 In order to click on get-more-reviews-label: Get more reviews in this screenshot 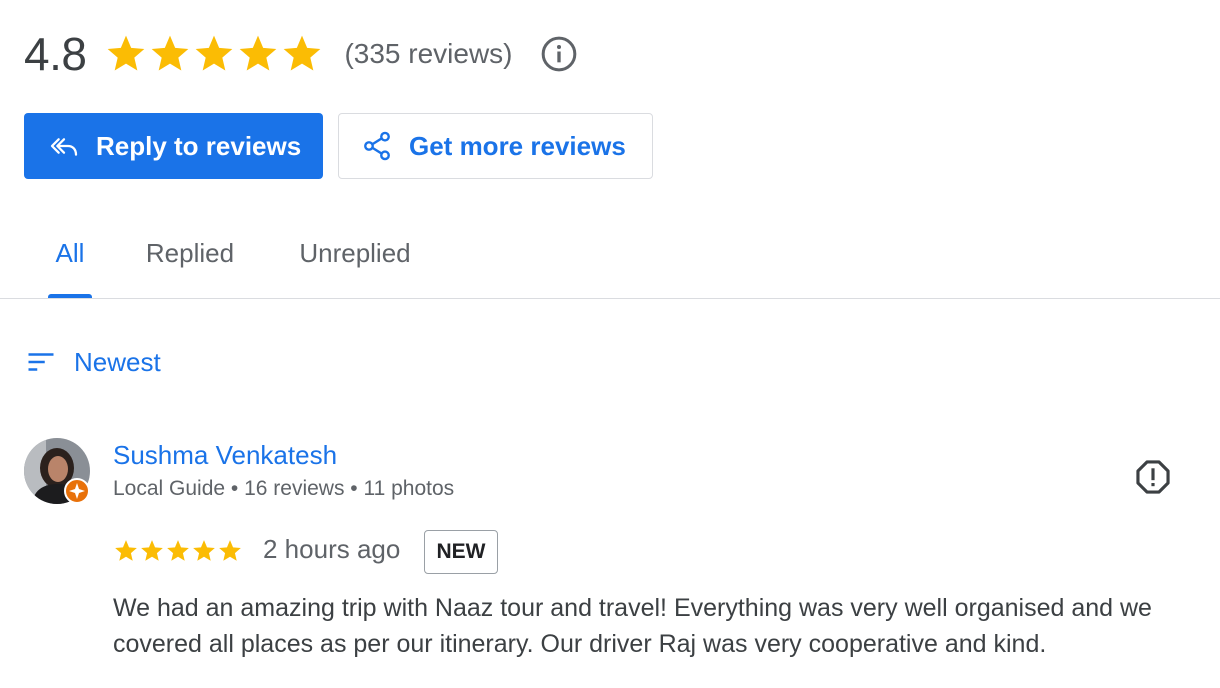, I will do `click(517, 145)`.